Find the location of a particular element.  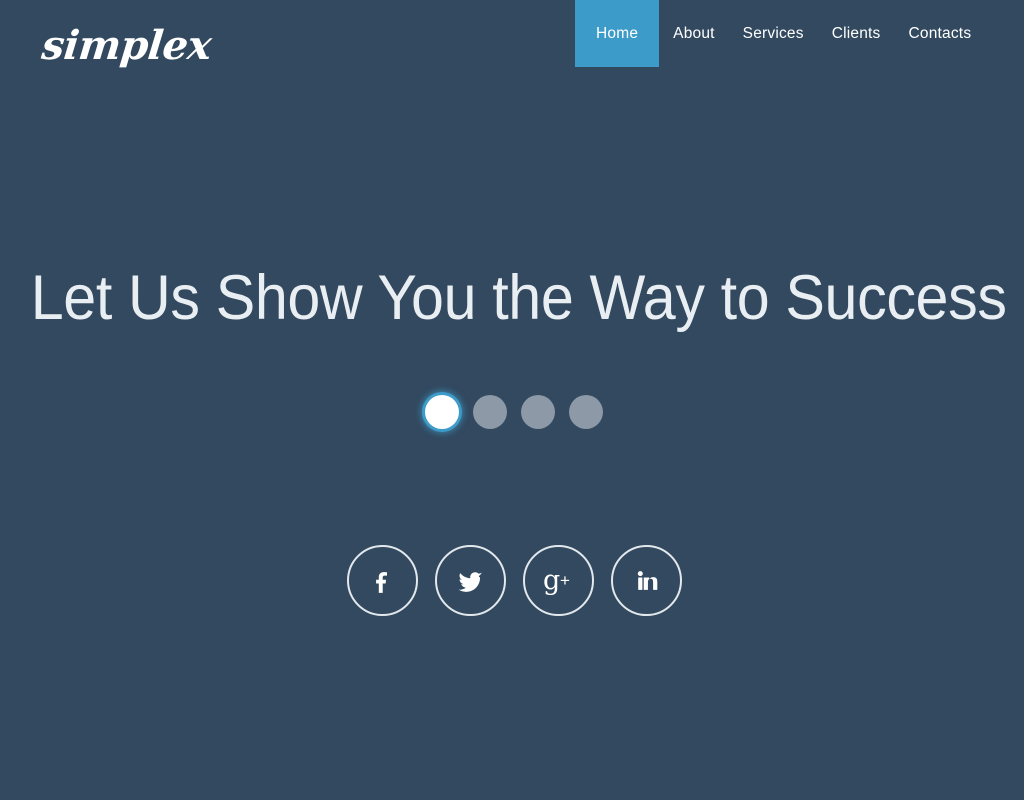

social-link-twitter is located at coordinates (470, 580).